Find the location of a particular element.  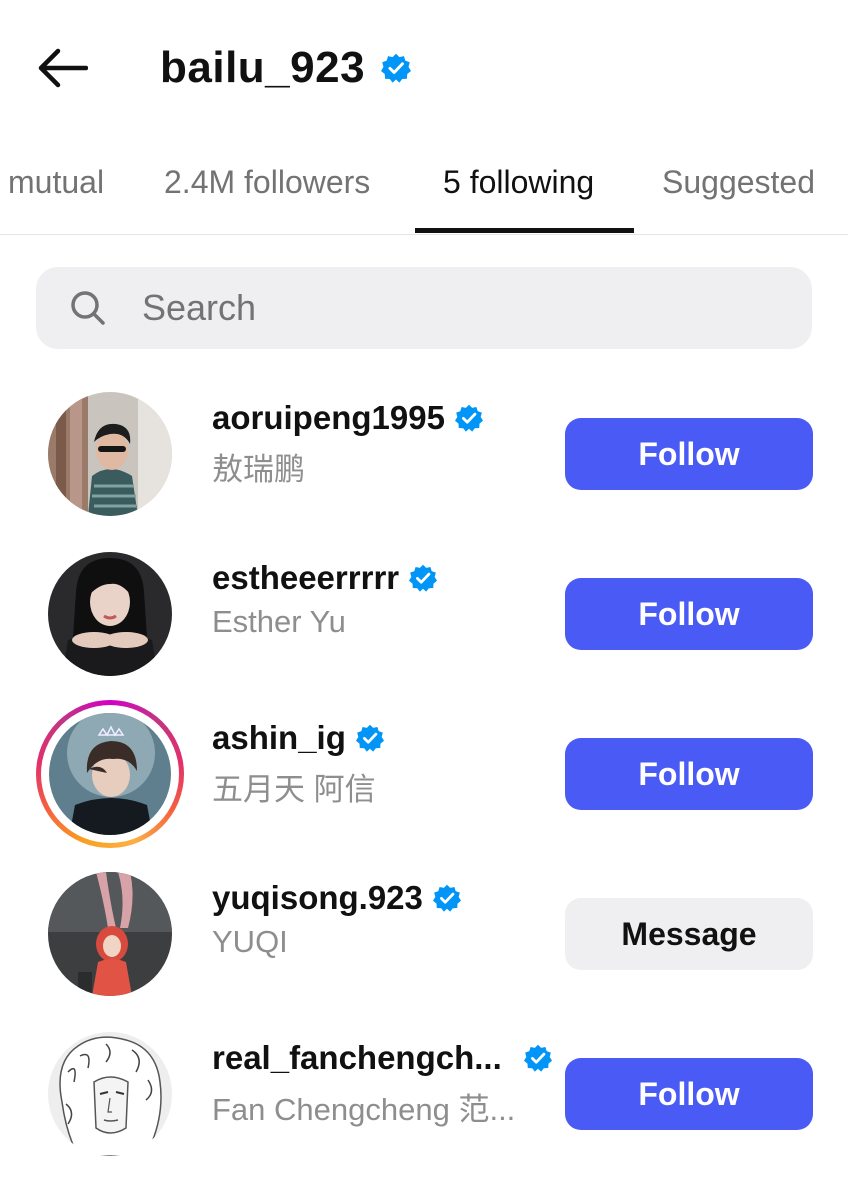

back-button is located at coordinates (62, 68).